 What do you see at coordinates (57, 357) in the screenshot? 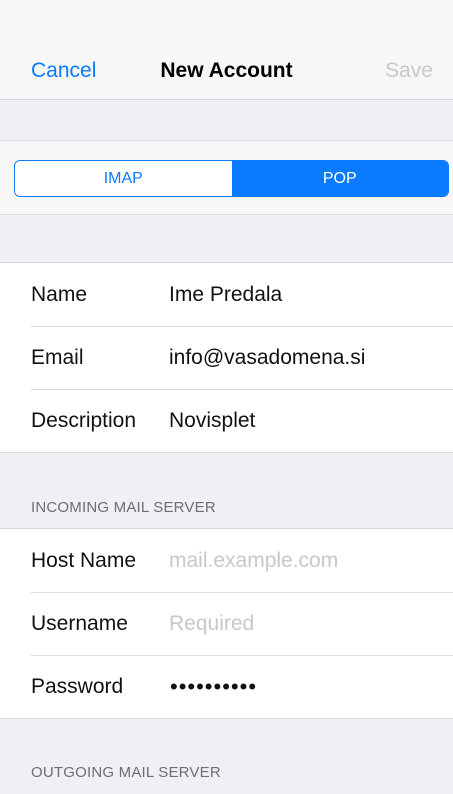
I see `email-label: Email` at bounding box center [57, 357].